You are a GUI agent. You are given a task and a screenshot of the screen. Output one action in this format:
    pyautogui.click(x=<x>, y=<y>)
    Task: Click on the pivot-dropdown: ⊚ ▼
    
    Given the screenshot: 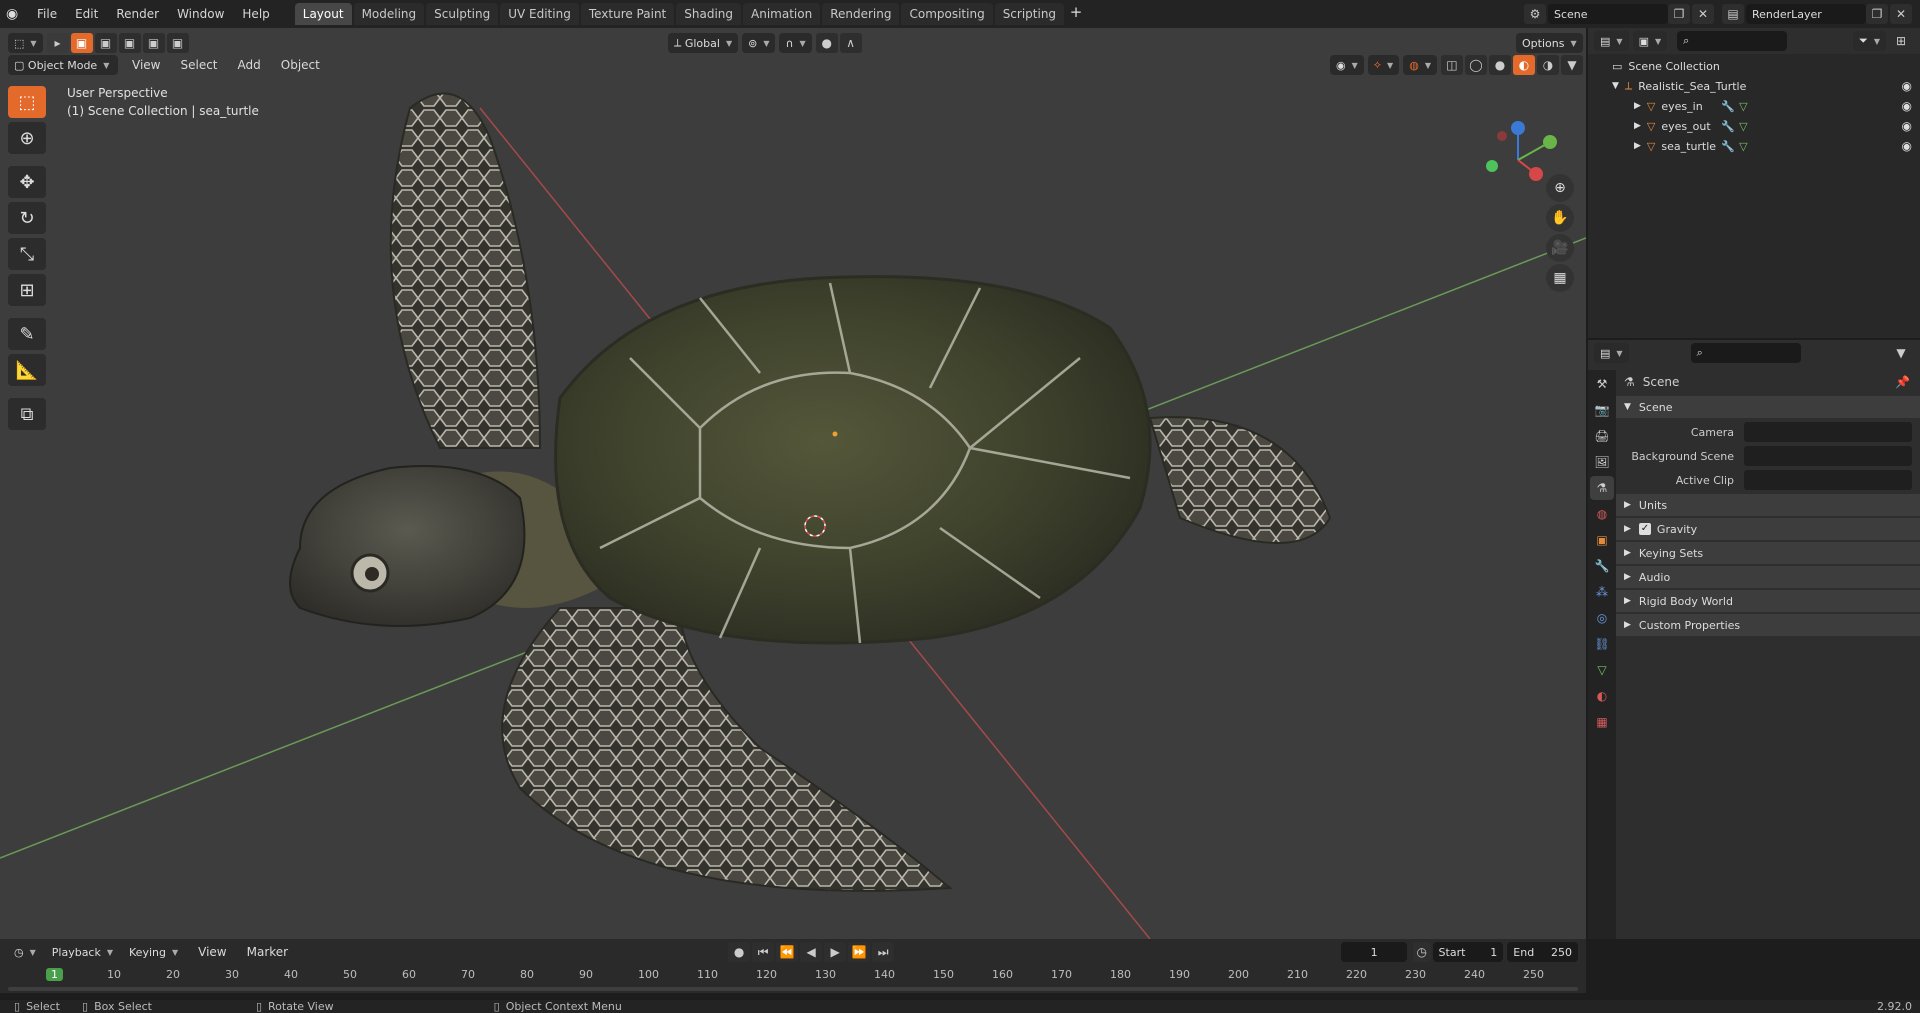 What is the action you would take?
    pyautogui.click(x=759, y=43)
    